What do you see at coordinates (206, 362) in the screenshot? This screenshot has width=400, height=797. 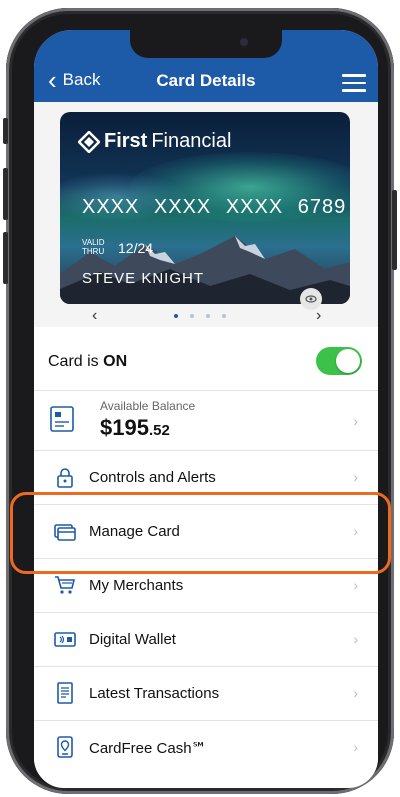 I see `card-status-row: Card is ON` at bounding box center [206, 362].